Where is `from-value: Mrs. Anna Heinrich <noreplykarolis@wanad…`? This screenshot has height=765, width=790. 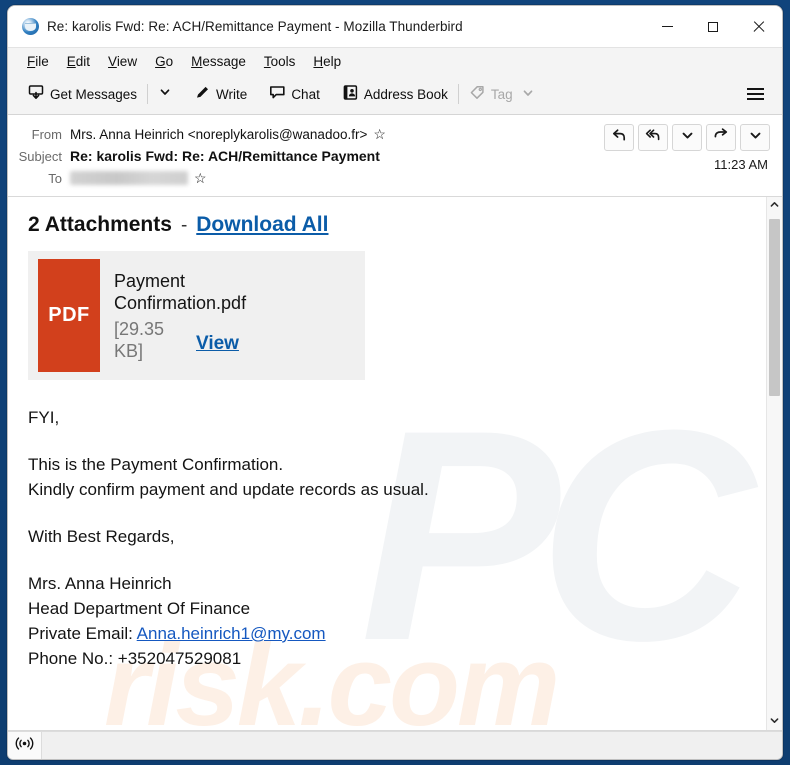
from-value: Mrs. Anna Heinrich <noreplykarolis@wanad… is located at coordinates (218, 134).